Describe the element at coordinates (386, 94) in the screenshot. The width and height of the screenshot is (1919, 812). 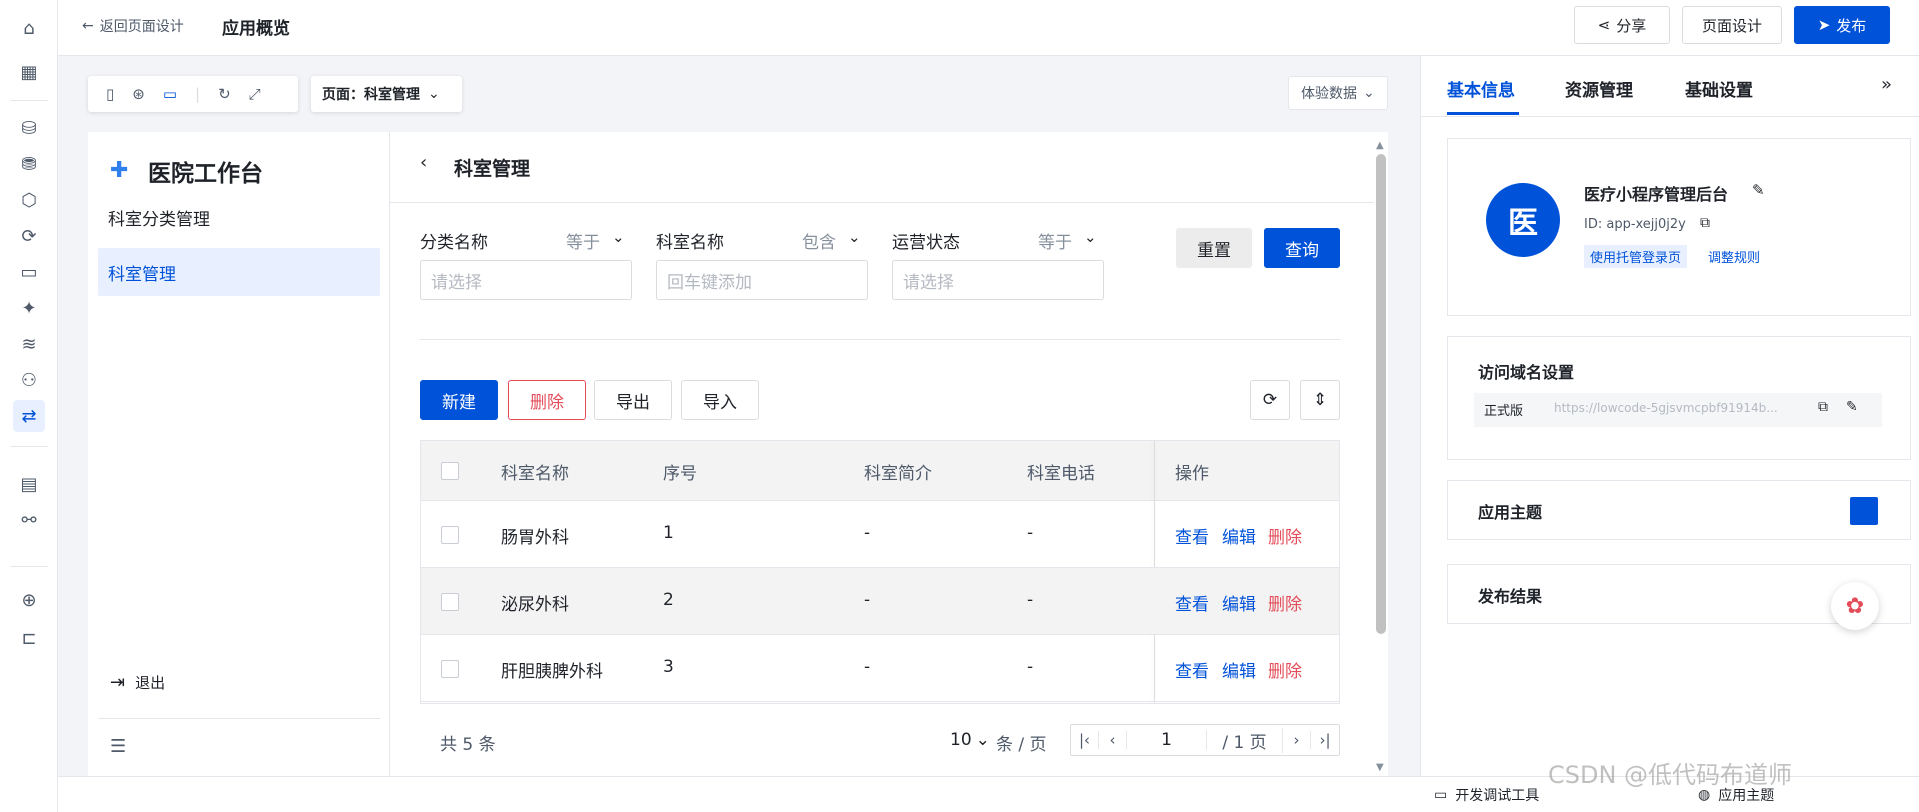
I see `page-select: 页面：科室管理 ⌄` at that location.